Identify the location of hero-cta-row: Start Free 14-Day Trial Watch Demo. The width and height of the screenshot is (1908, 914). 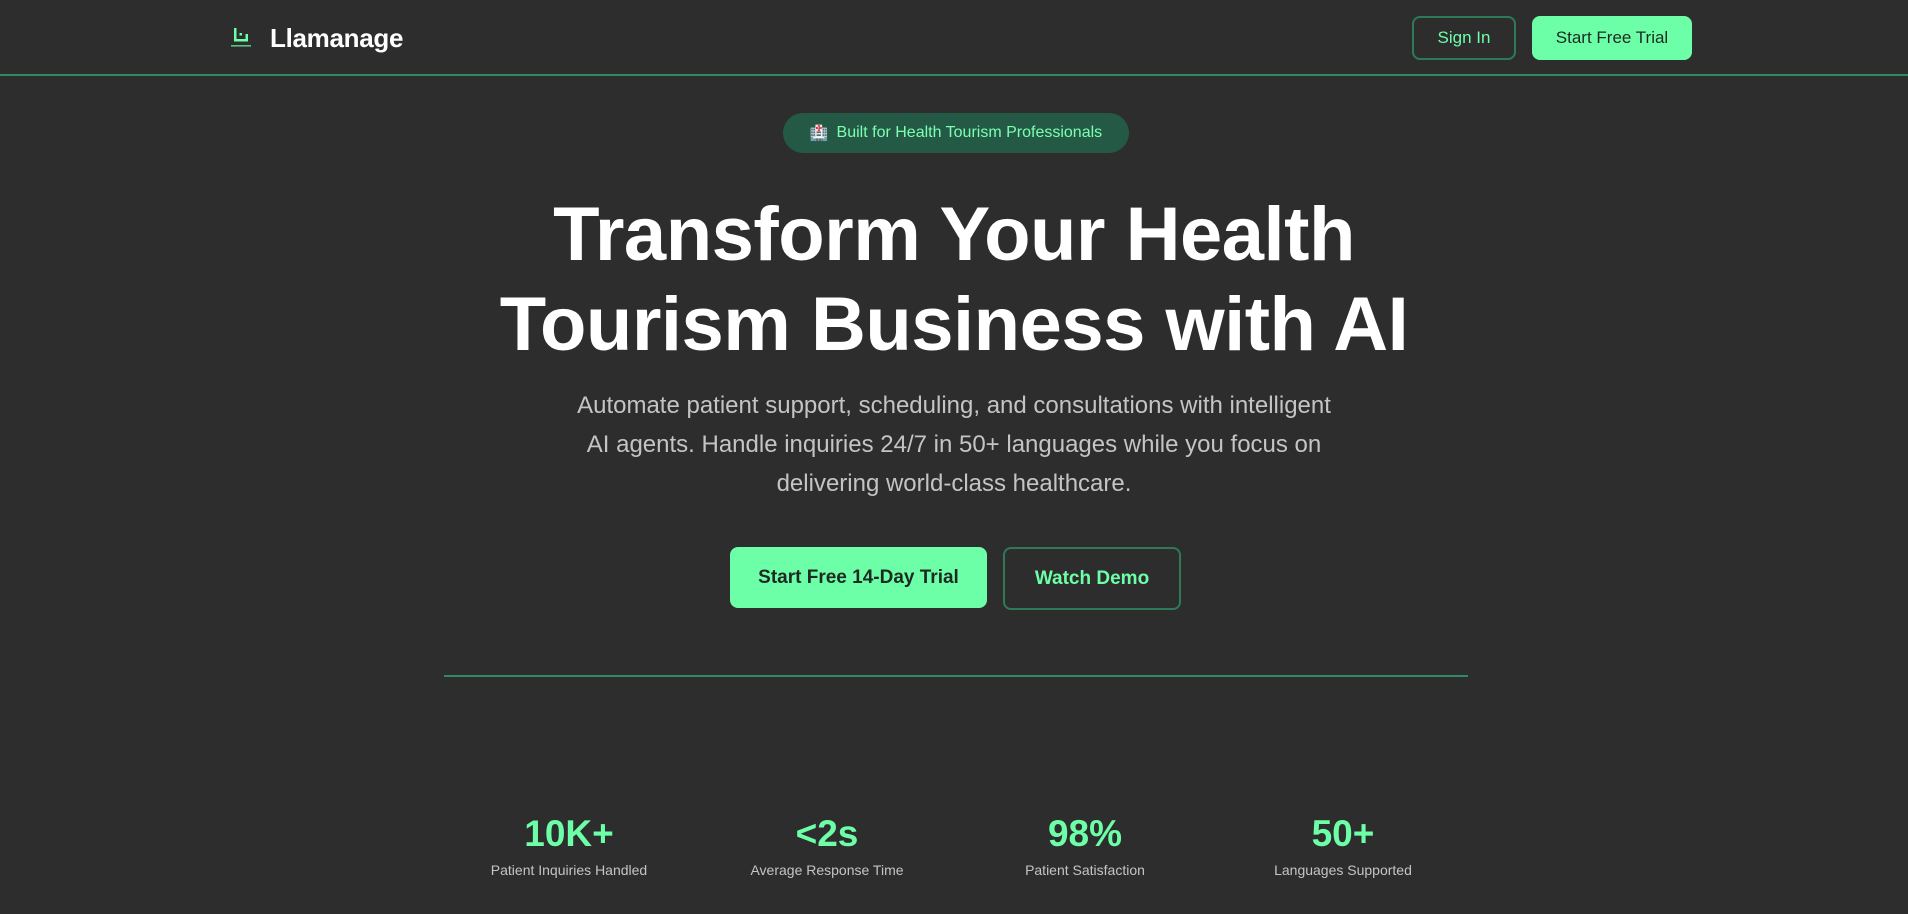
(955, 578).